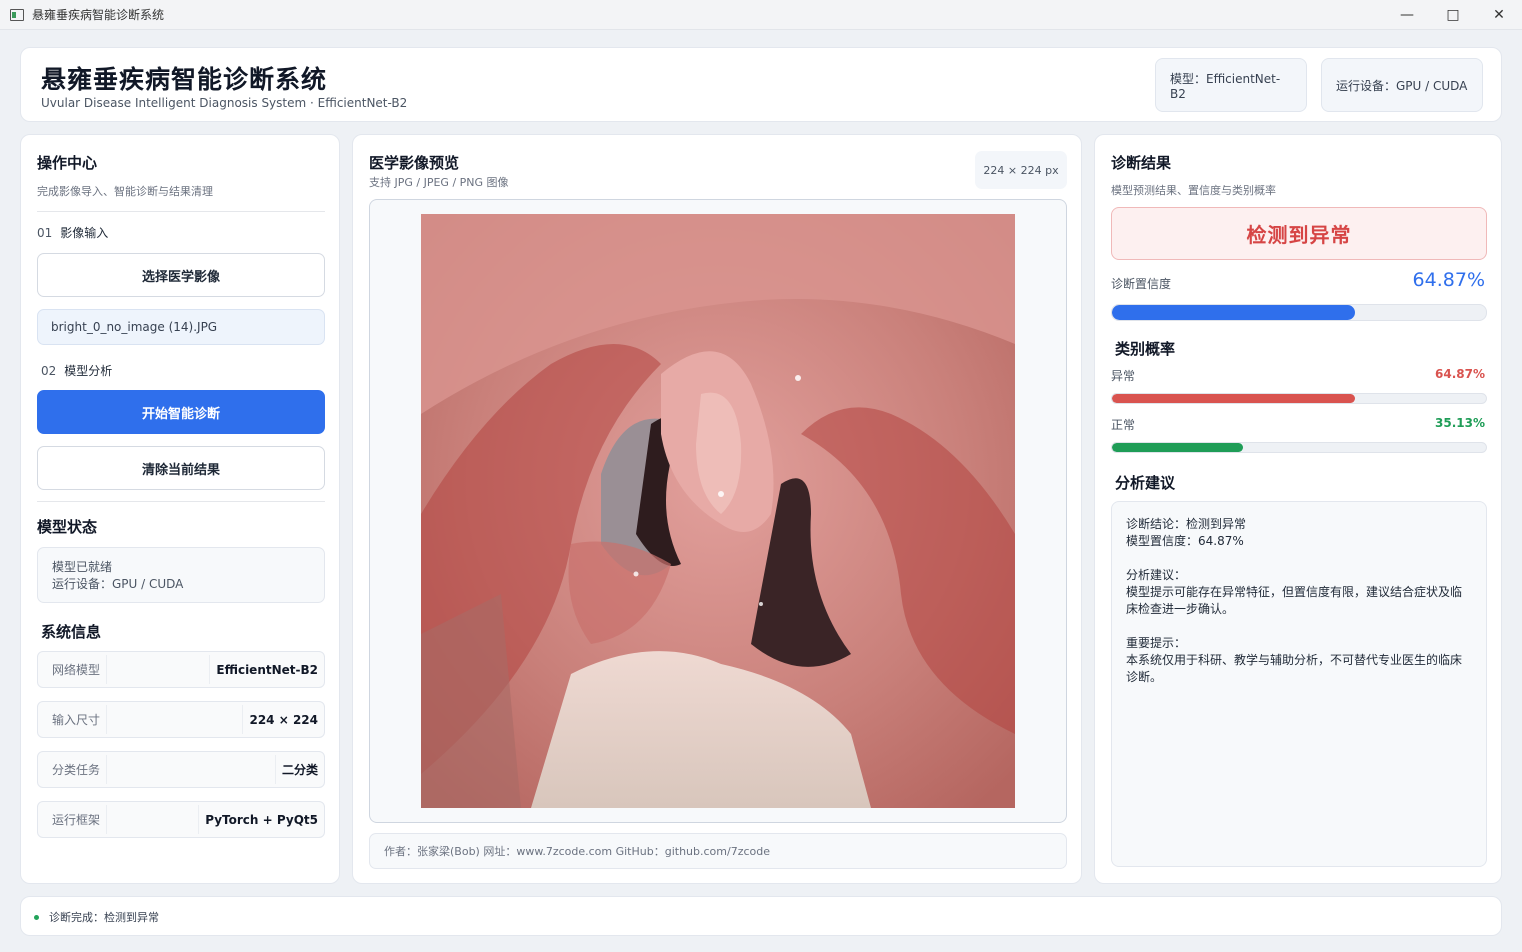 The image size is (1522, 952). What do you see at coordinates (1231, 85) in the screenshot?
I see `model-badge: 模型：EfficientNet-B2` at bounding box center [1231, 85].